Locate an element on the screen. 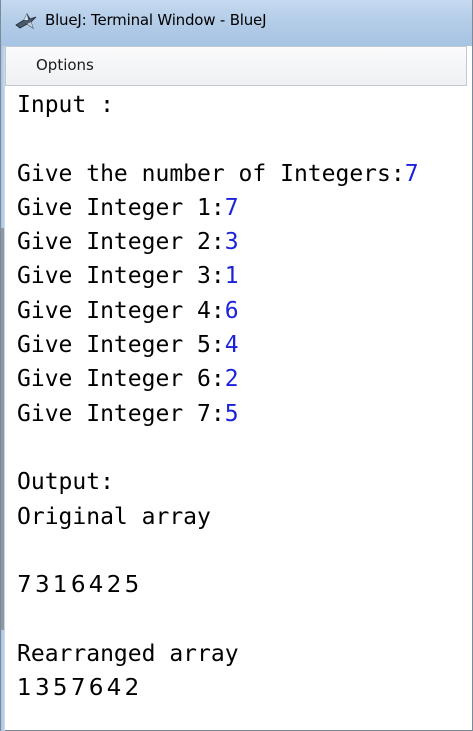  terminal-line-text: Rearranged array is located at coordinates (128, 653).